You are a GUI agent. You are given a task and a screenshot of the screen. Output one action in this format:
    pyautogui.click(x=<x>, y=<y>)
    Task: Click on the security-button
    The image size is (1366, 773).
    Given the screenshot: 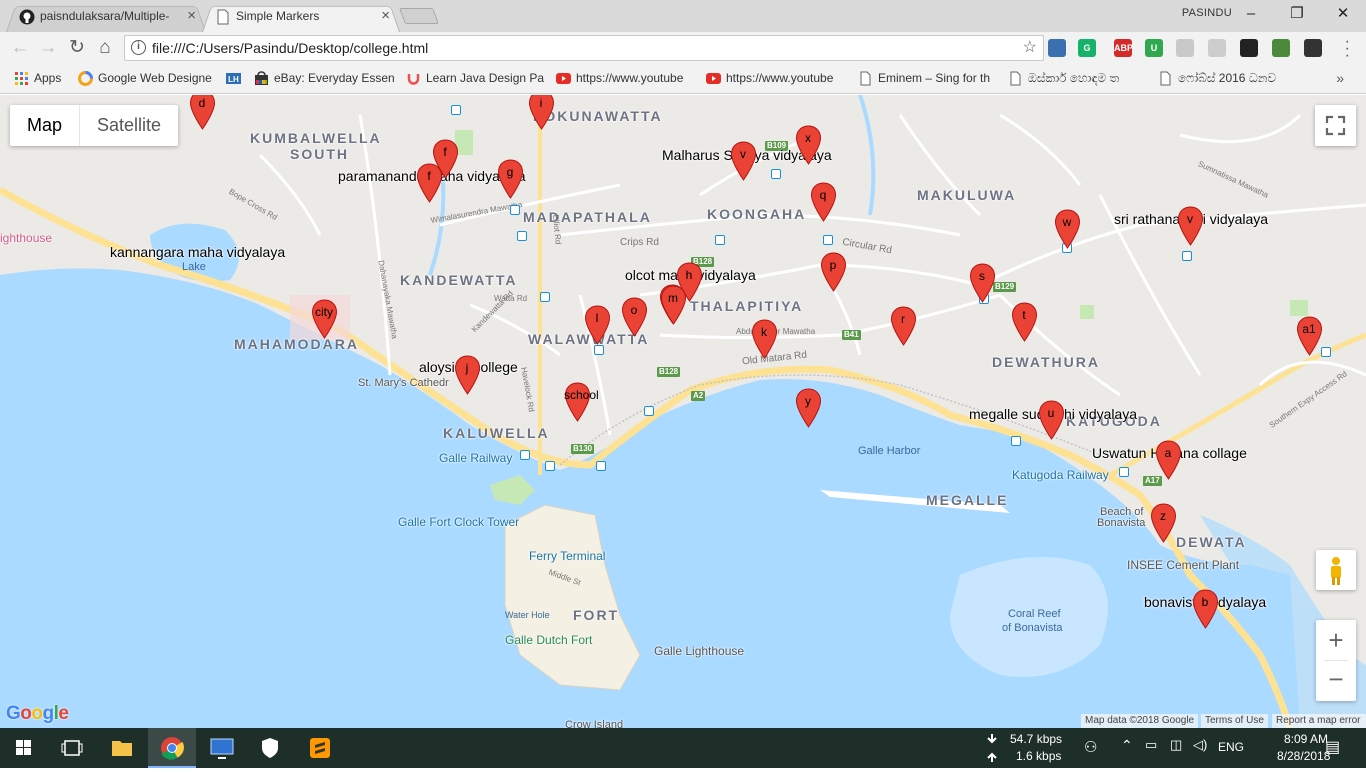 What is the action you would take?
    pyautogui.click(x=270, y=748)
    